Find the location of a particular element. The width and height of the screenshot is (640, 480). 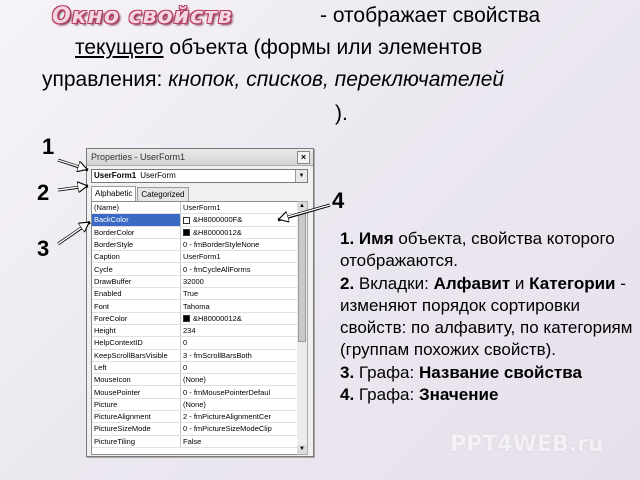

explain-item-3: 3. Графа: Название свойства is located at coordinates (490, 373).